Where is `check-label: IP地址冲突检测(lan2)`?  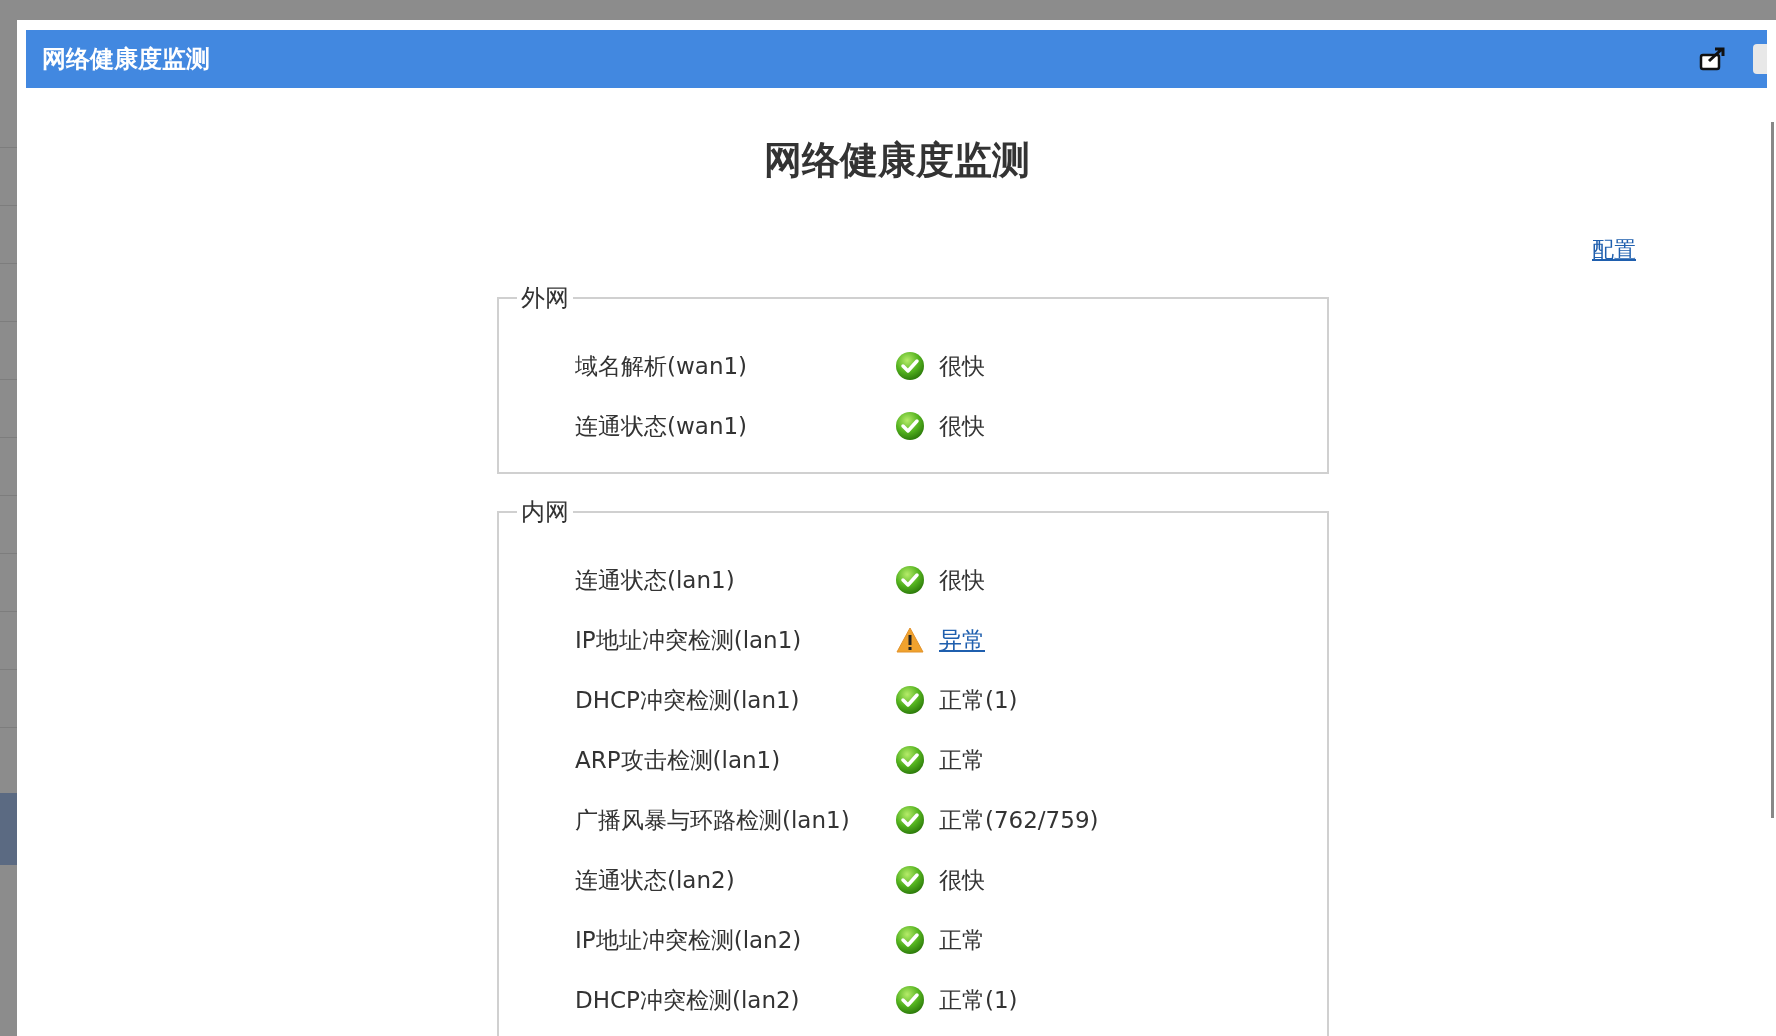
check-label: IP地址冲突检测(lan2) is located at coordinates (689, 940).